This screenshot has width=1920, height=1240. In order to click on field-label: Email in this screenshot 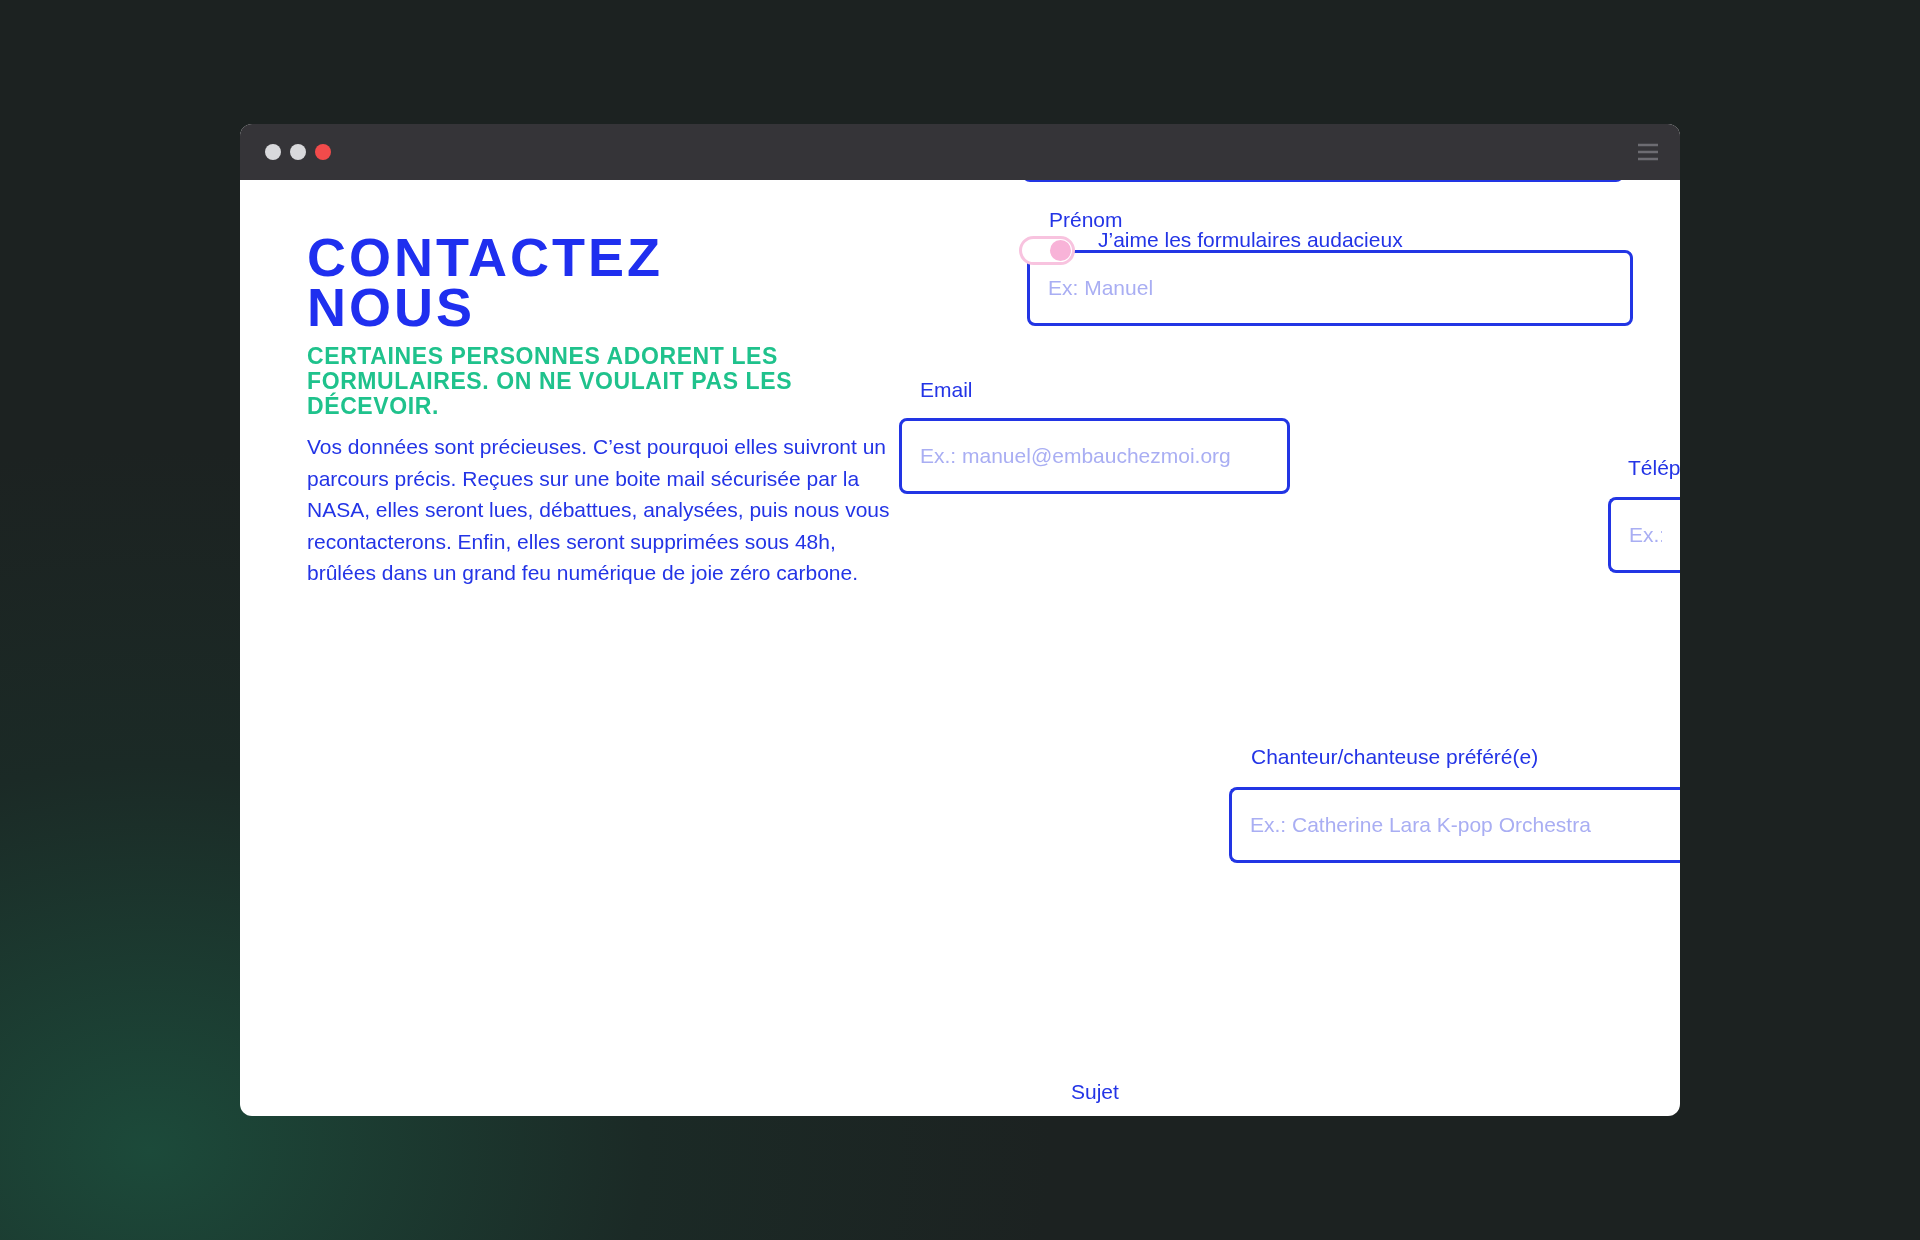, I will do `click(946, 390)`.